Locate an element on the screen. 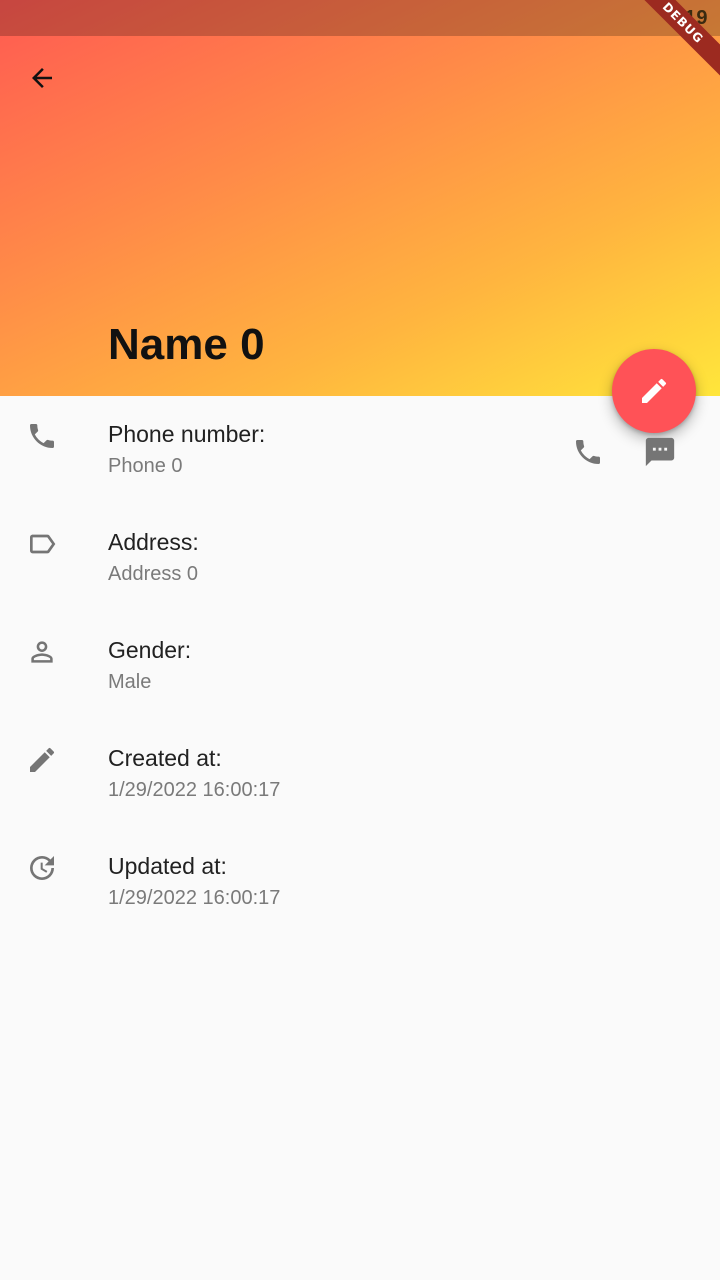 The image size is (720, 1280). updated-label: Updated at: is located at coordinates (167, 866).